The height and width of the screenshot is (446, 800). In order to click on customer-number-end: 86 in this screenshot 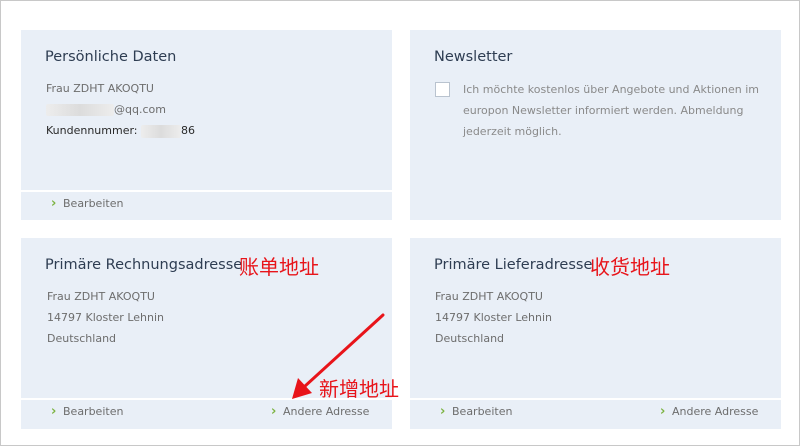, I will do `click(188, 130)`.